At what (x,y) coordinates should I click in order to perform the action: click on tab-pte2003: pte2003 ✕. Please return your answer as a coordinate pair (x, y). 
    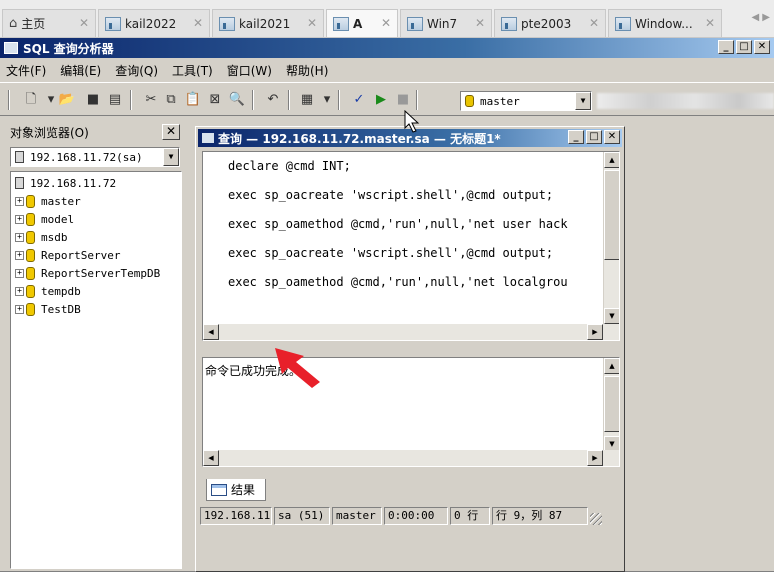
    Looking at the image, I should click on (550, 23).